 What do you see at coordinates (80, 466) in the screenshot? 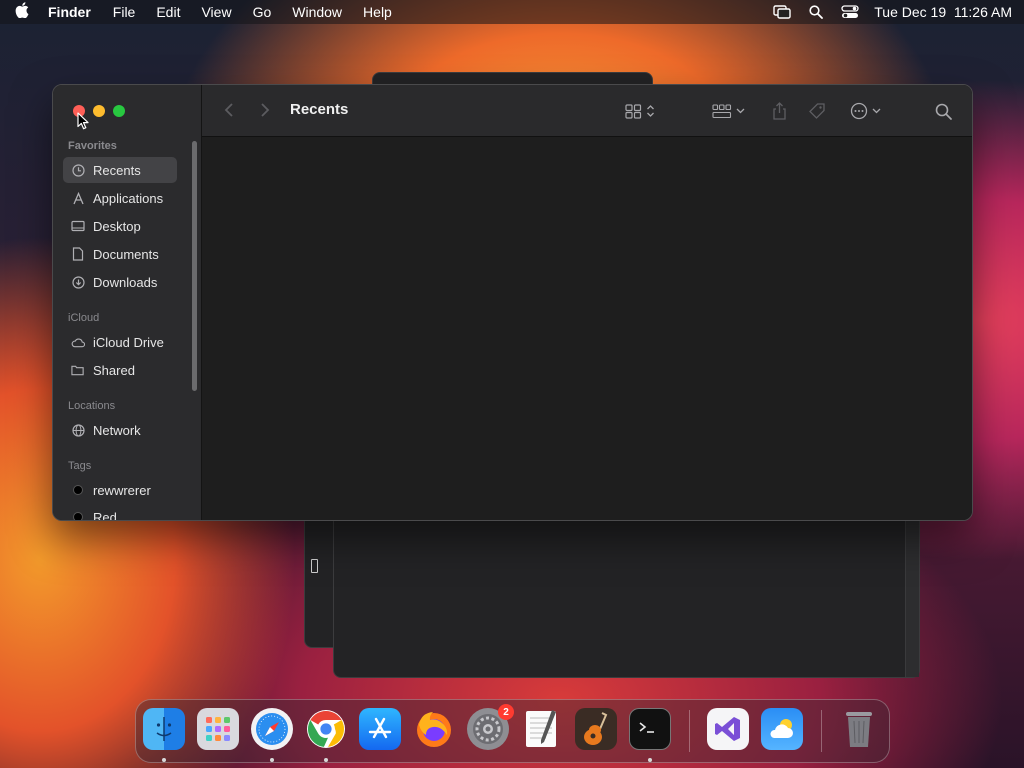
I see `sidebar-header-tags: Tags` at bounding box center [80, 466].